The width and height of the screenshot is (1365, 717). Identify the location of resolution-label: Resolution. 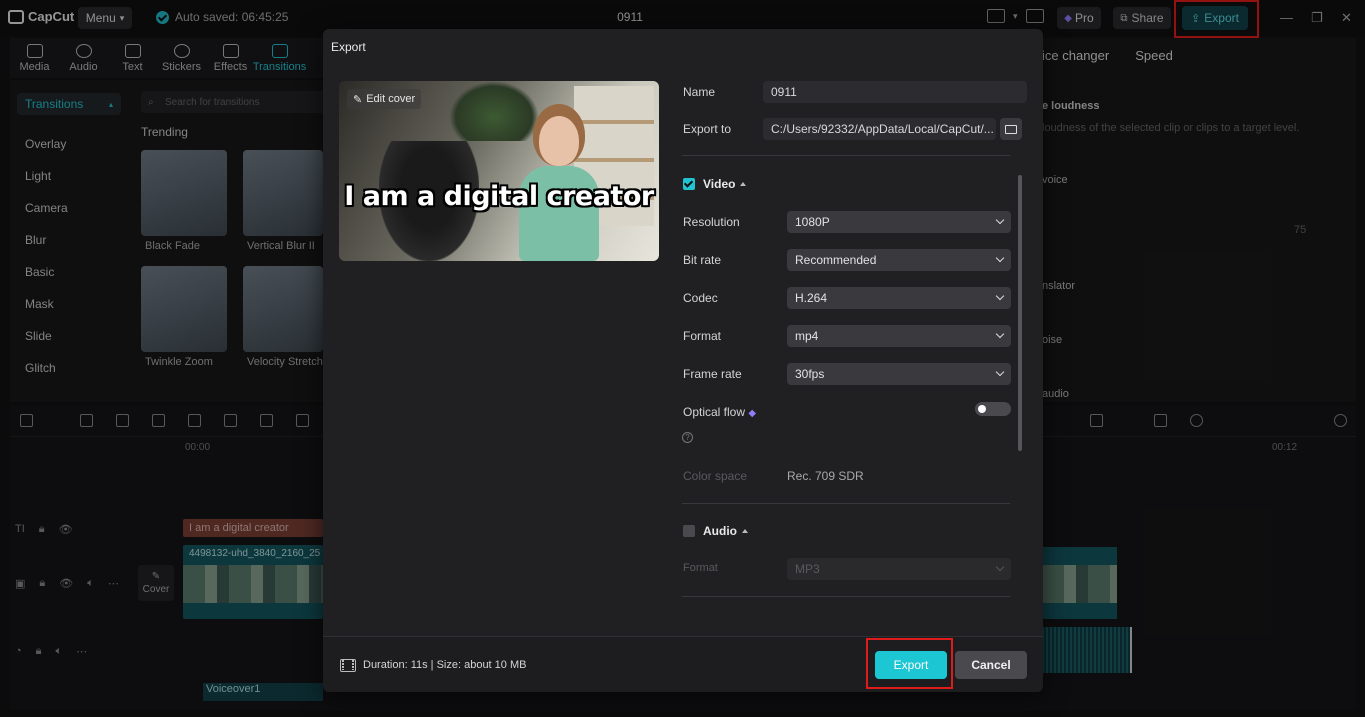
(711, 222).